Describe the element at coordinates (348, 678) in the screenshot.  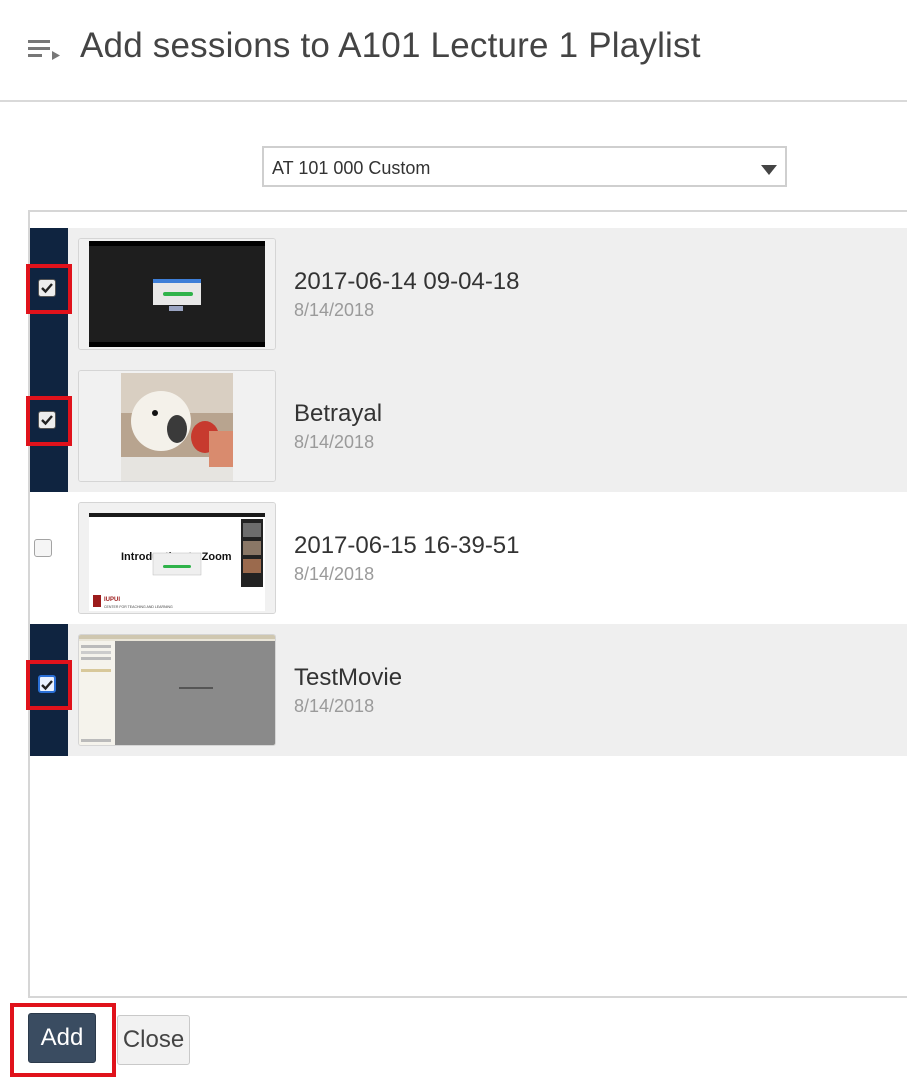
I see `session-name: TestMovie` at that location.